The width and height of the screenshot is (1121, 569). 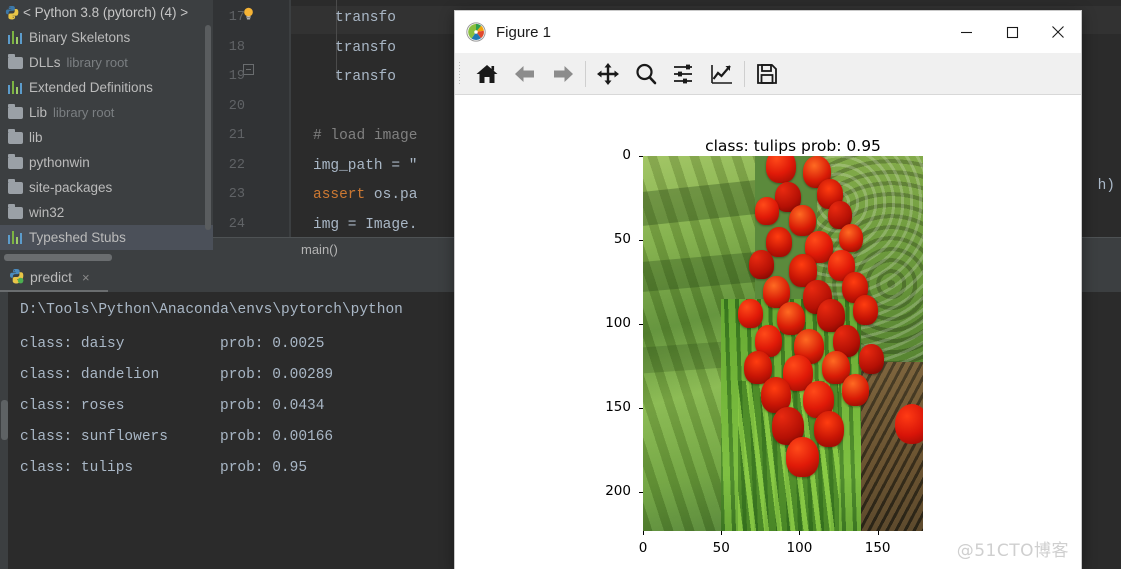 I want to click on y-tick-label: 50, so click(x=622, y=239).